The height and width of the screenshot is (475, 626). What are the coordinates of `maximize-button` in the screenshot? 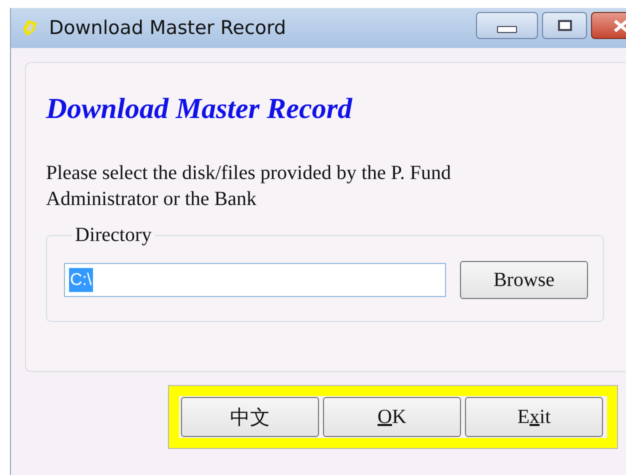 It's located at (564, 25).